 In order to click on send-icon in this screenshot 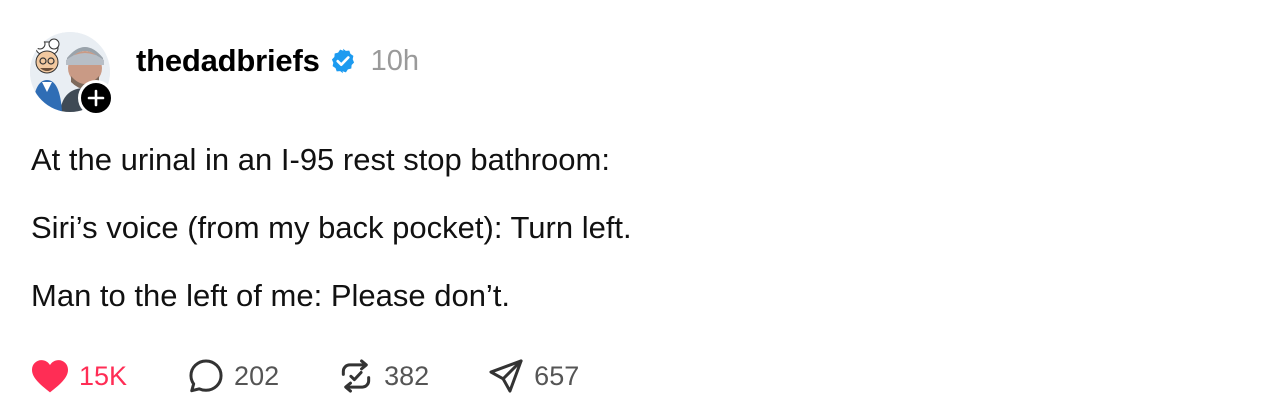, I will do `click(506, 376)`.